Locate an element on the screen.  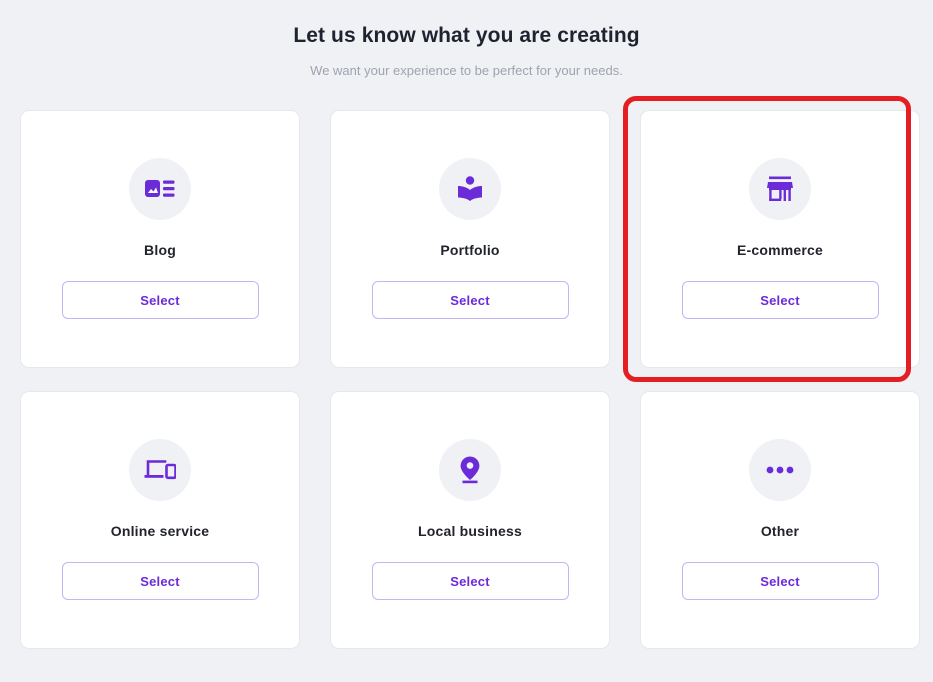
site-type-card-local-business: Local business Select is located at coordinates (470, 520).